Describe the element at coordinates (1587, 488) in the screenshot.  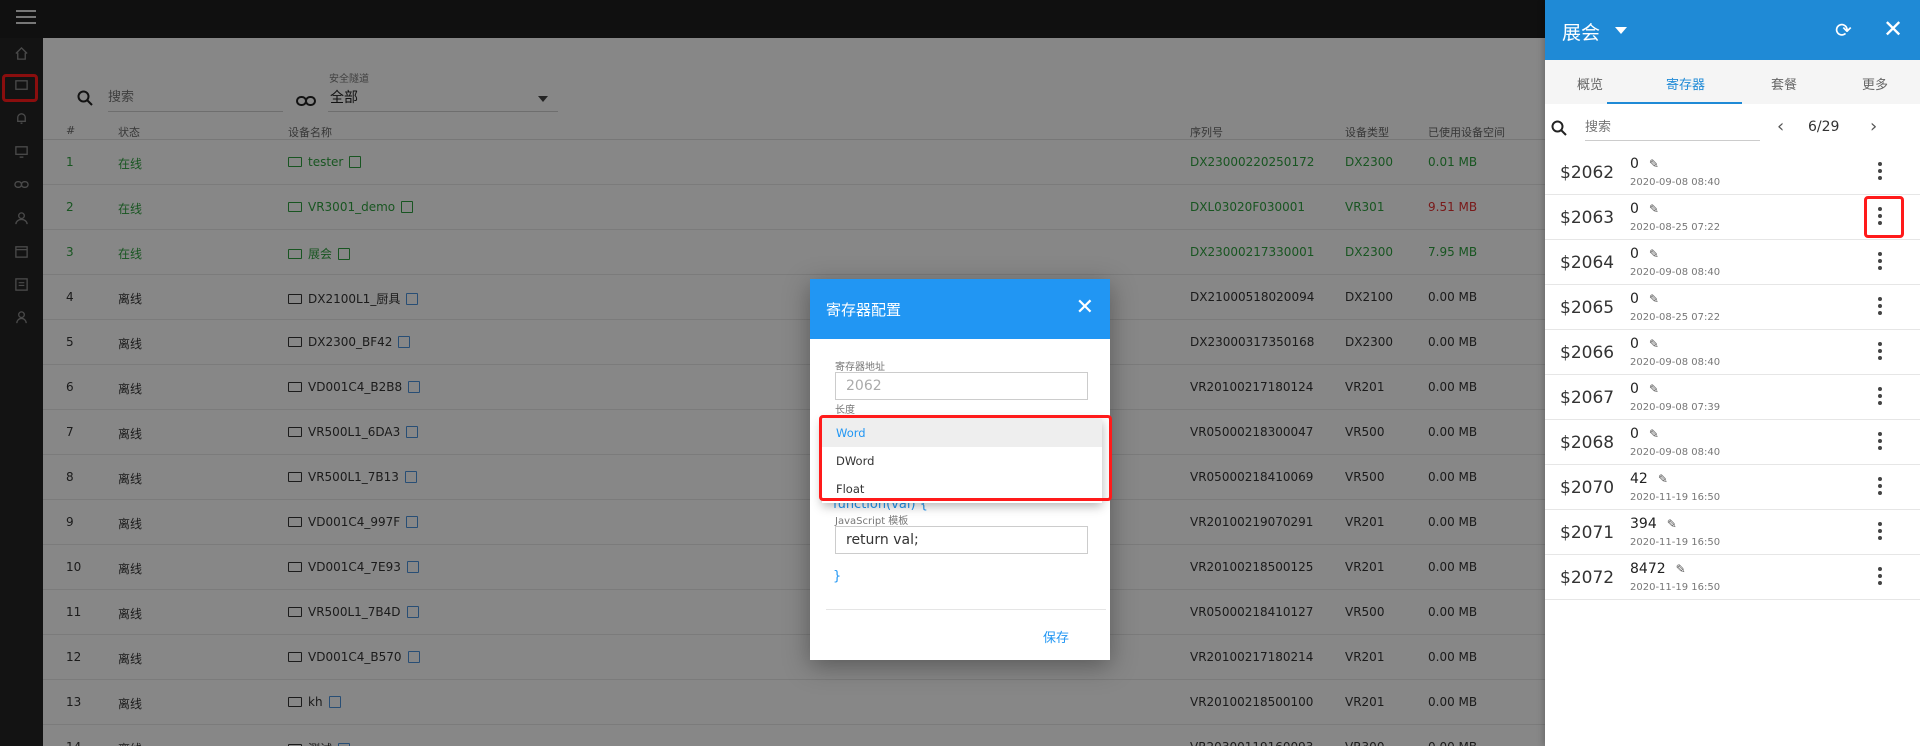
I see `register-address: $2070` at that location.